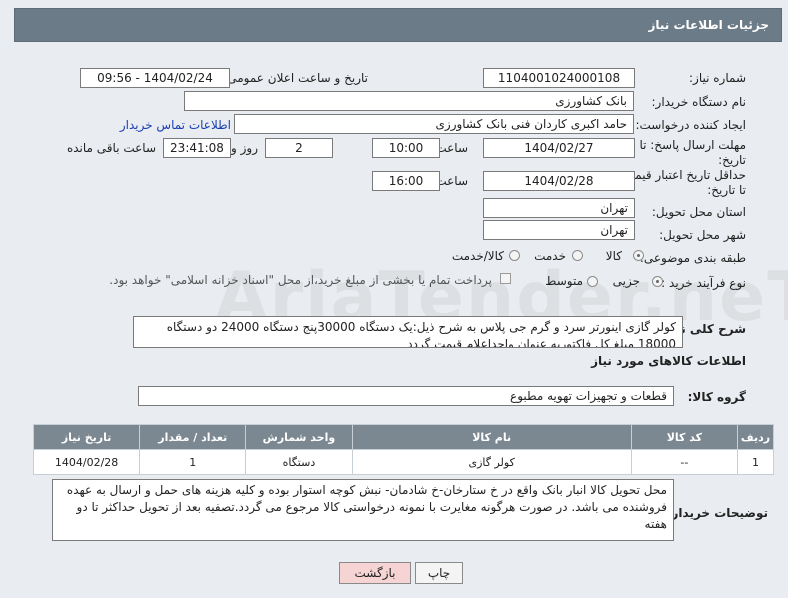  What do you see at coordinates (716, 397) in the screenshot?
I see `goods-group-label: گروه کالا:` at bounding box center [716, 397].